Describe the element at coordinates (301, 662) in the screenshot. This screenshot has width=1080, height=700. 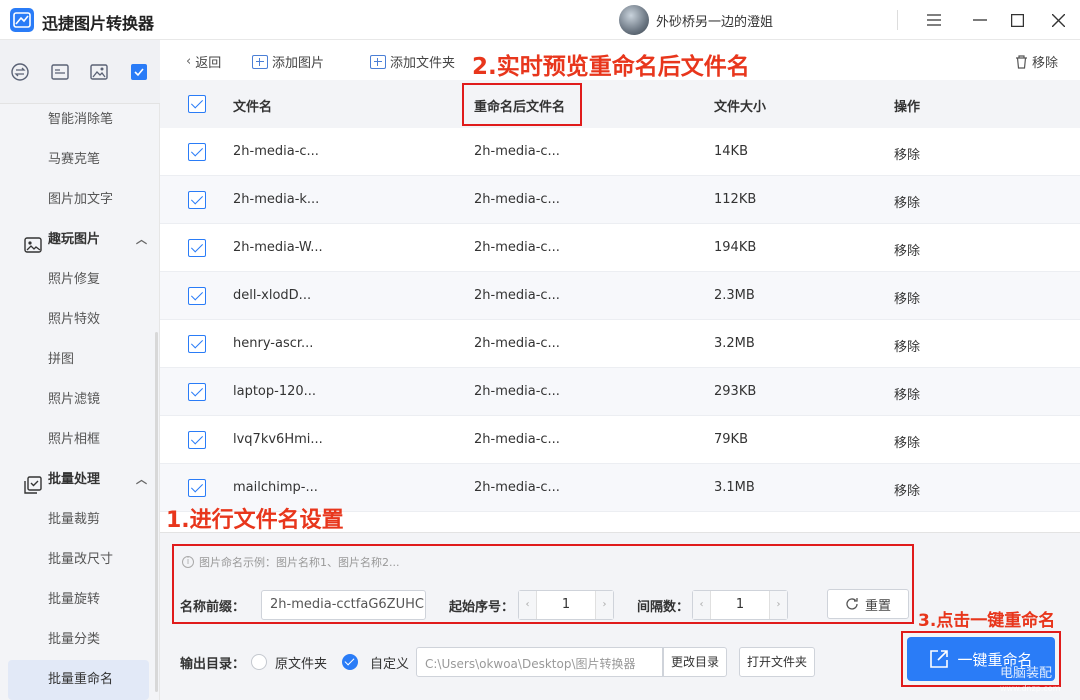
I see `radio-original-folder-label: 原文件夹` at that location.